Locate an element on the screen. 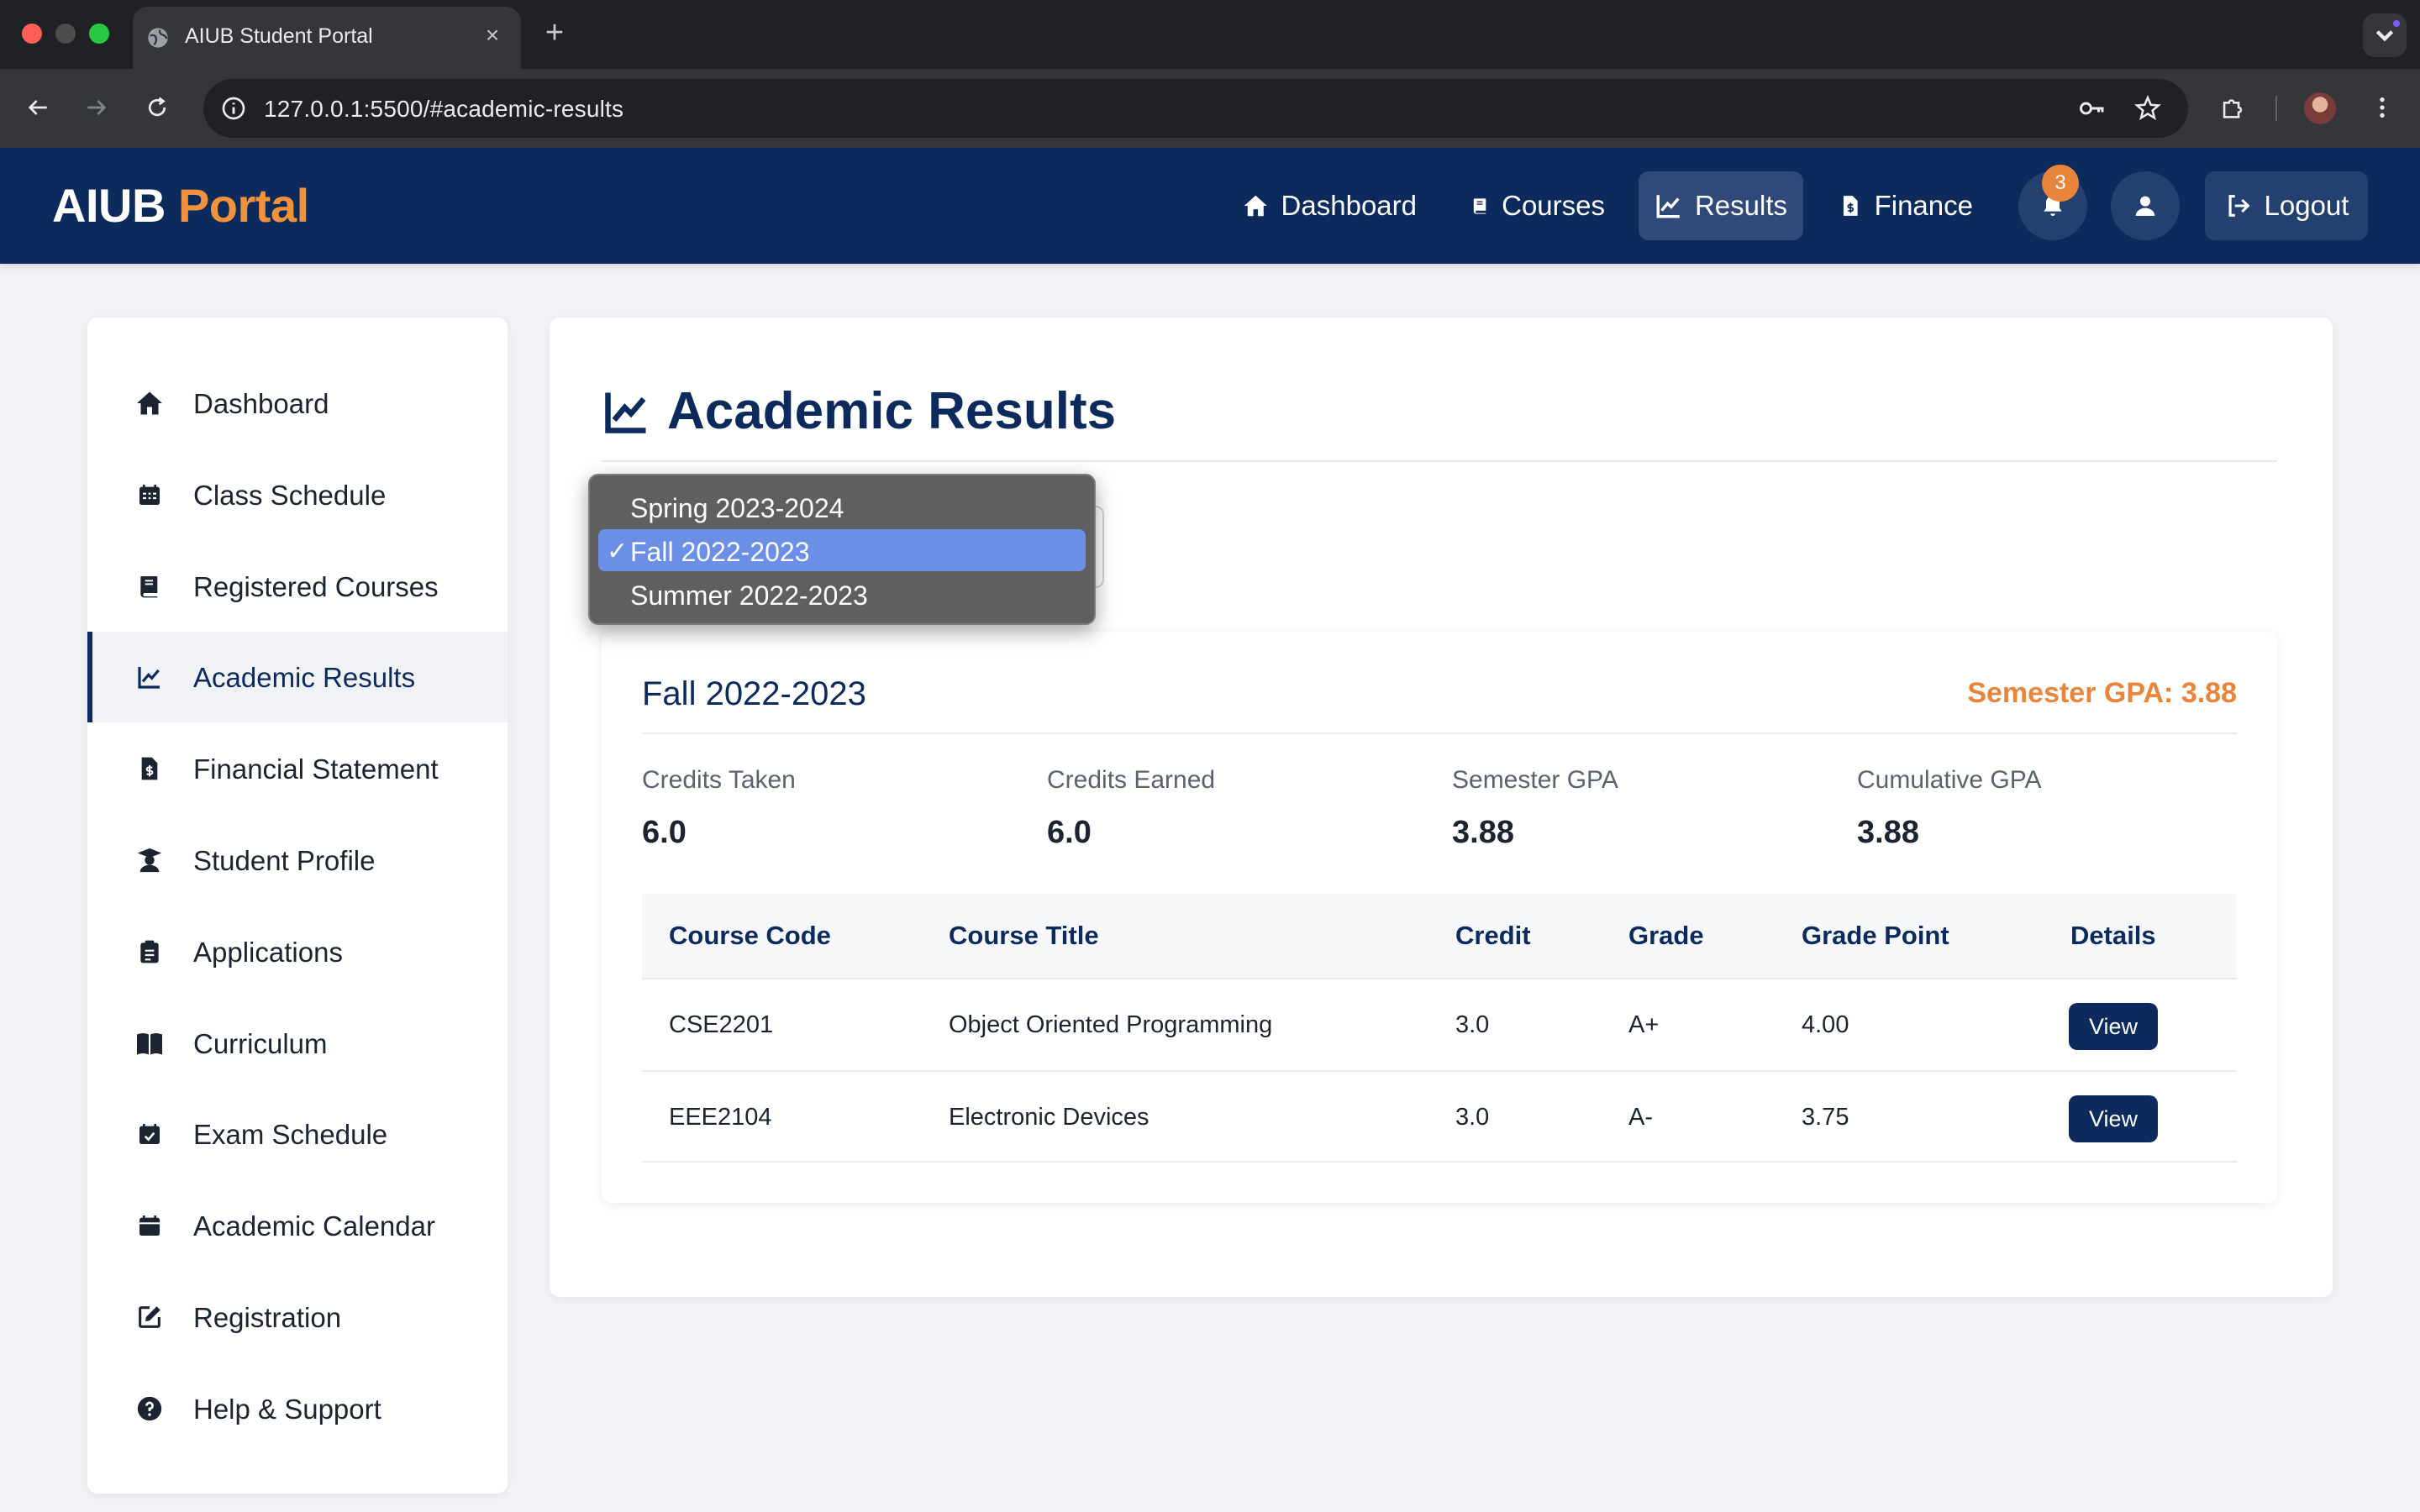 The width and height of the screenshot is (2420, 1512). semester-option: Summer 2022-2023 is located at coordinates (842, 594).